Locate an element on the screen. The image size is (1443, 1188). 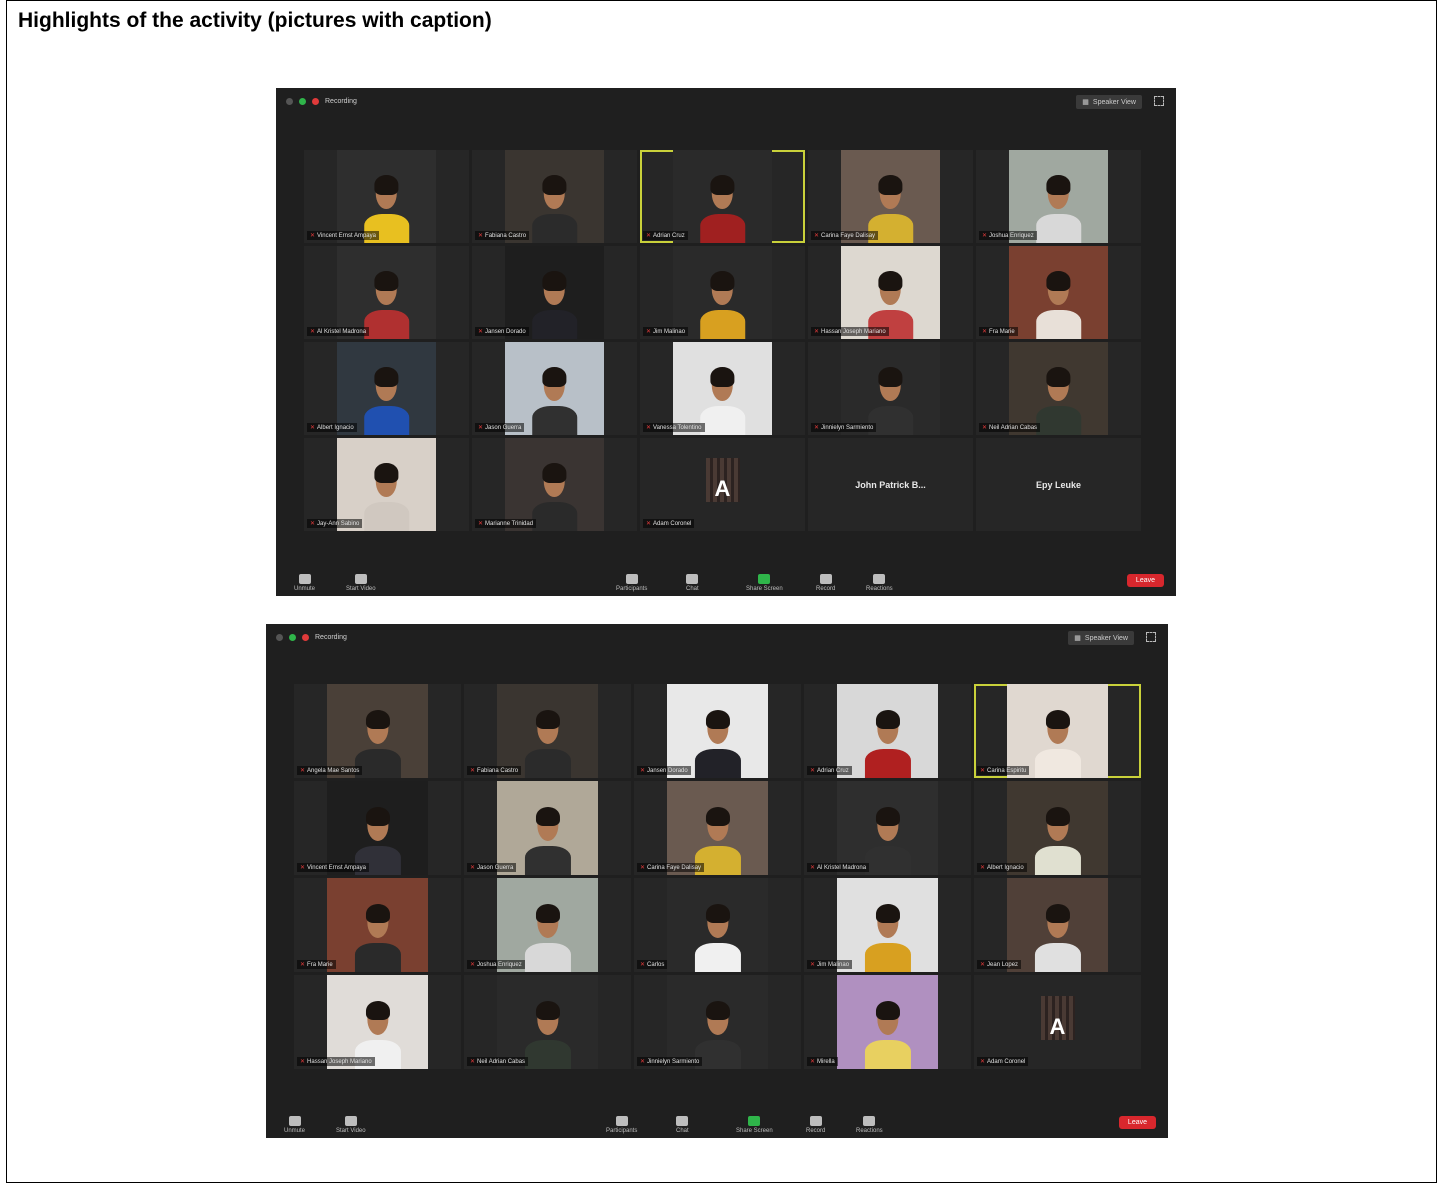
participant-name-label: ✕ Adam Coronel is located at coordinates (669, 523).